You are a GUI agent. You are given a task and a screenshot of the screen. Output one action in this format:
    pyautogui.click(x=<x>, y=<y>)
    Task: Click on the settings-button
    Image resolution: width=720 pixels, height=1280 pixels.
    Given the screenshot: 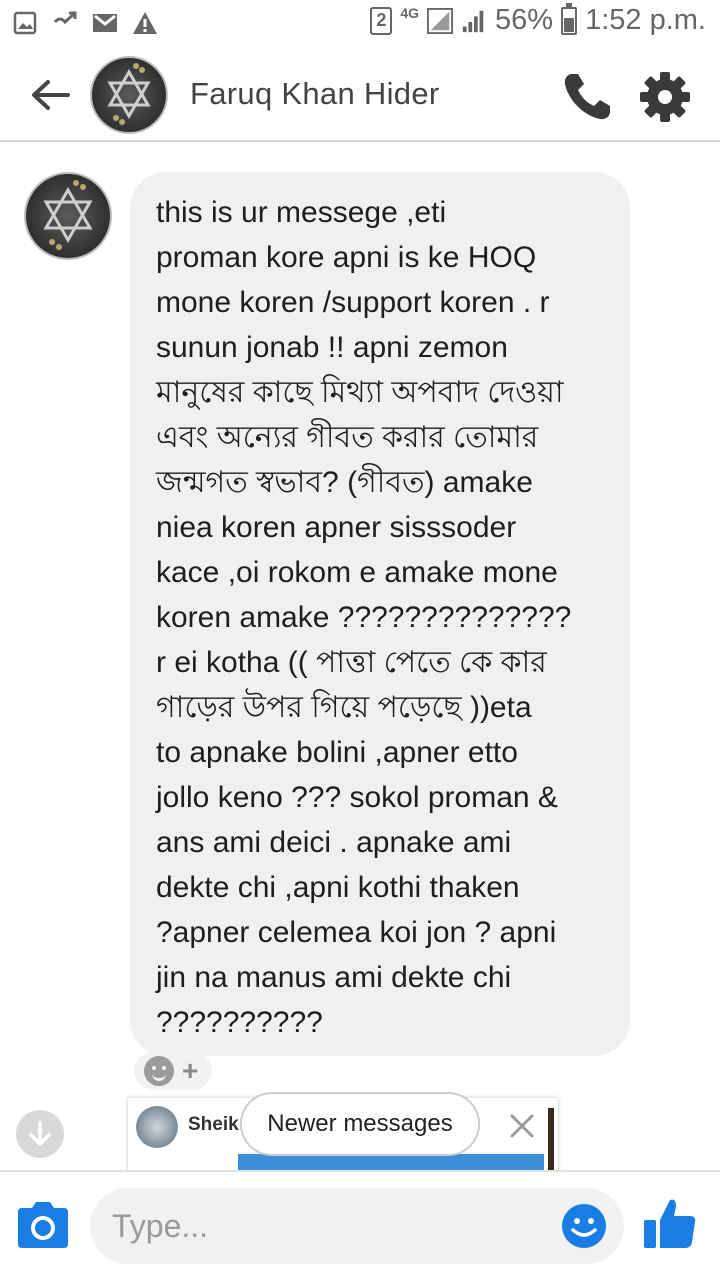 What is the action you would take?
    pyautogui.click(x=665, y=97)
    